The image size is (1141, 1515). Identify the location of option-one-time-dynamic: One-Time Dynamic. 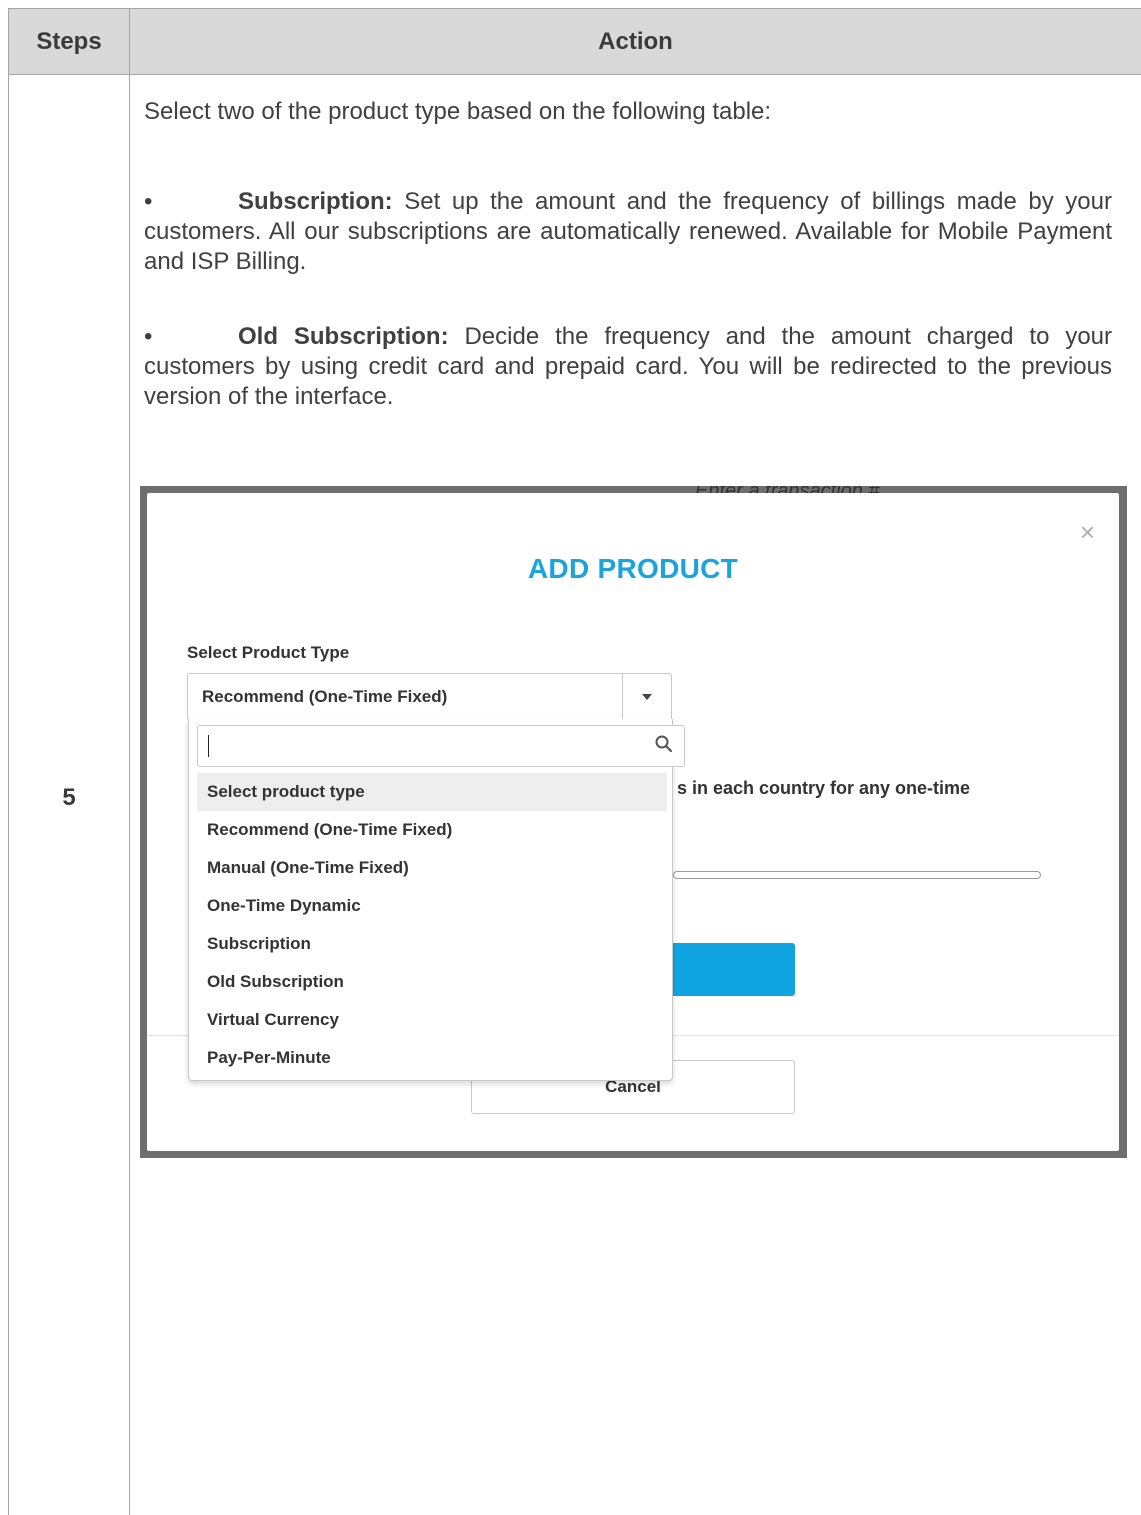
(432, 906).